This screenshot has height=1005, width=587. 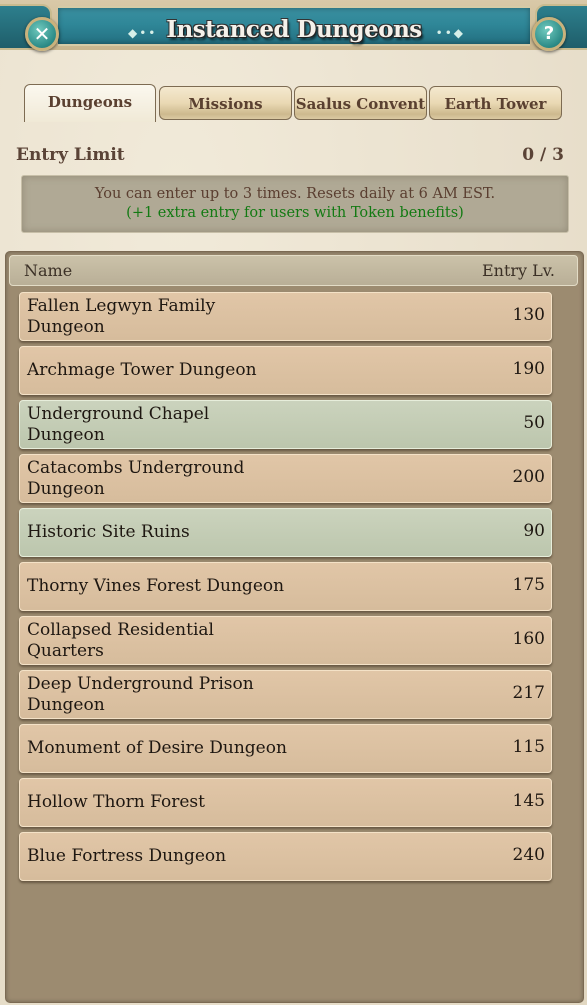 I want to click on help-icon: ?, so click(x=549, y=33).